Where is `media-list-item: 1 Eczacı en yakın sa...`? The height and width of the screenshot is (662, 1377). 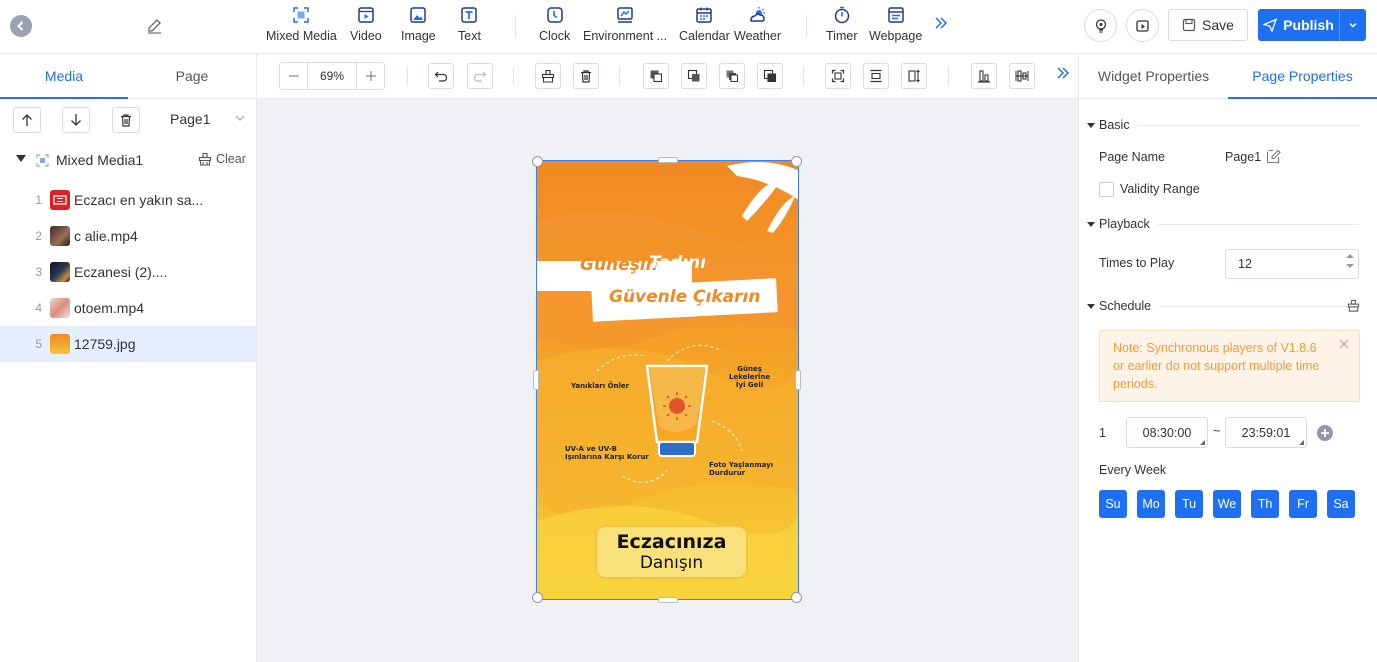 media-list-item: 1 Eczacı en yakın sa... is located at coordinates (128, 200).